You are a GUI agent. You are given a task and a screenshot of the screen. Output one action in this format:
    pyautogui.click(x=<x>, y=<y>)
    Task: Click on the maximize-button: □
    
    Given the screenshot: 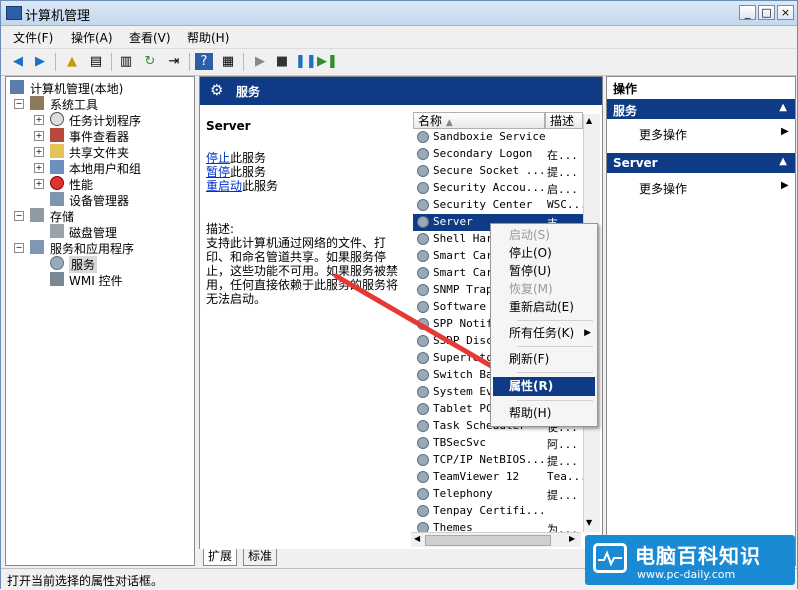 What is the action you would take?
    pyautogui.click(x=766, y=12)
    